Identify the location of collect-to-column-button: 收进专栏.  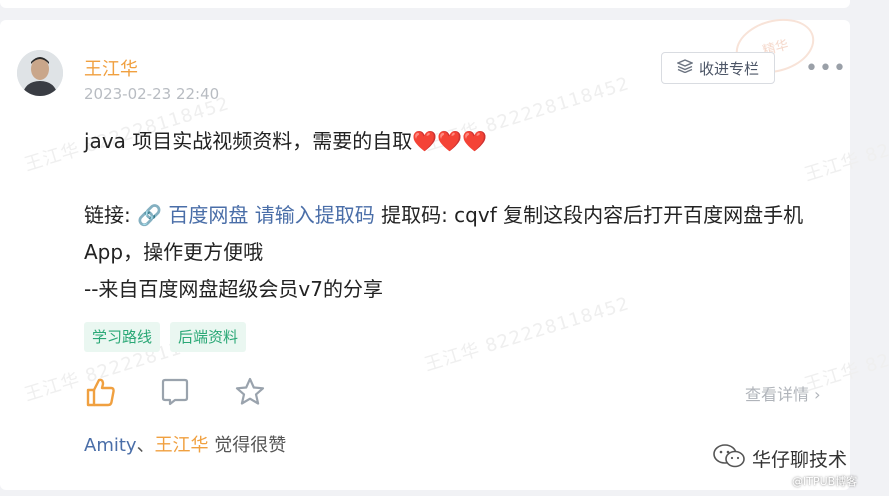
(718, 68).